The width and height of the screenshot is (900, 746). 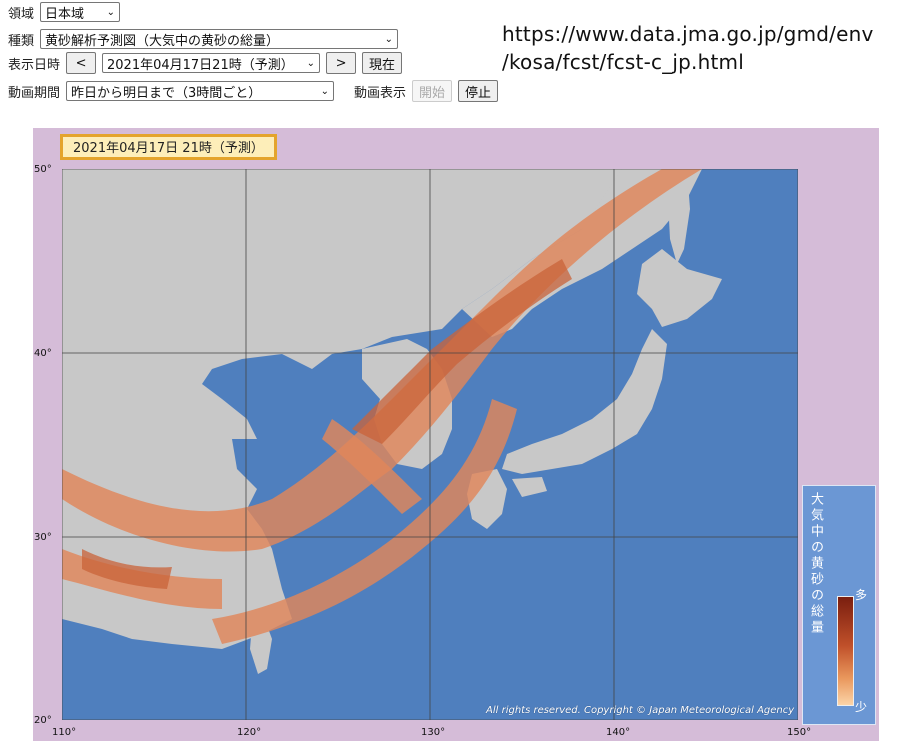 I want to click on color-legend: 大気中の黄砂の総量 多 少, so click(x=839, y=605).